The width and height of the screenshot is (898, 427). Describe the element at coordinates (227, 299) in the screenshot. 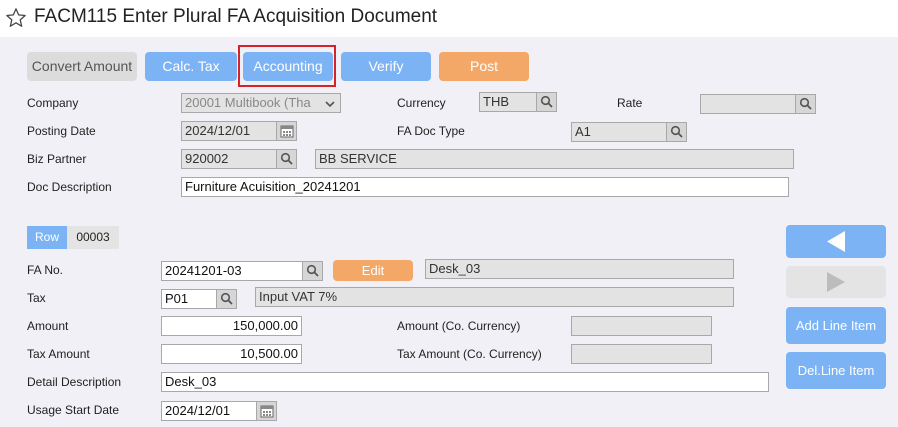

I see `tax-search-icon` at that location.